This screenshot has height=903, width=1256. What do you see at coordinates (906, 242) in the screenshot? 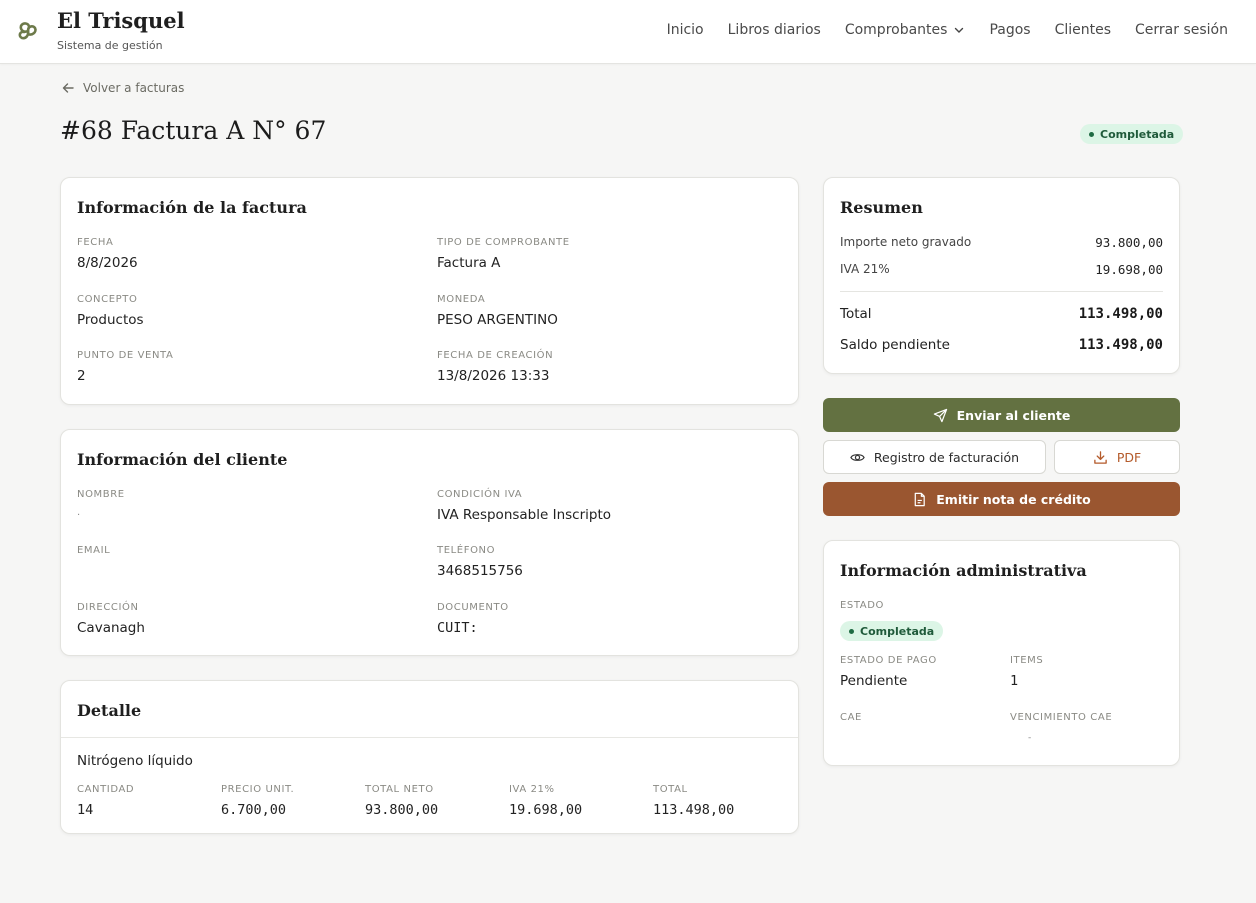
I see `summary-label: Importe neto gravado` at bounding box center [906, 242].